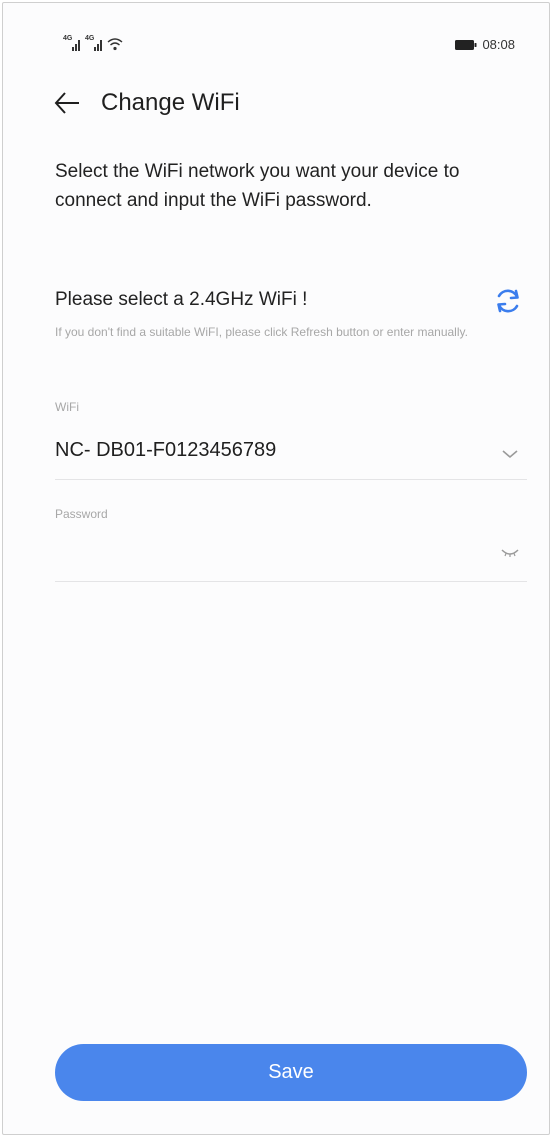  Describe the element at coordinates (291, 479) in the screenshot. I see `wifi-field-divider` at that location.